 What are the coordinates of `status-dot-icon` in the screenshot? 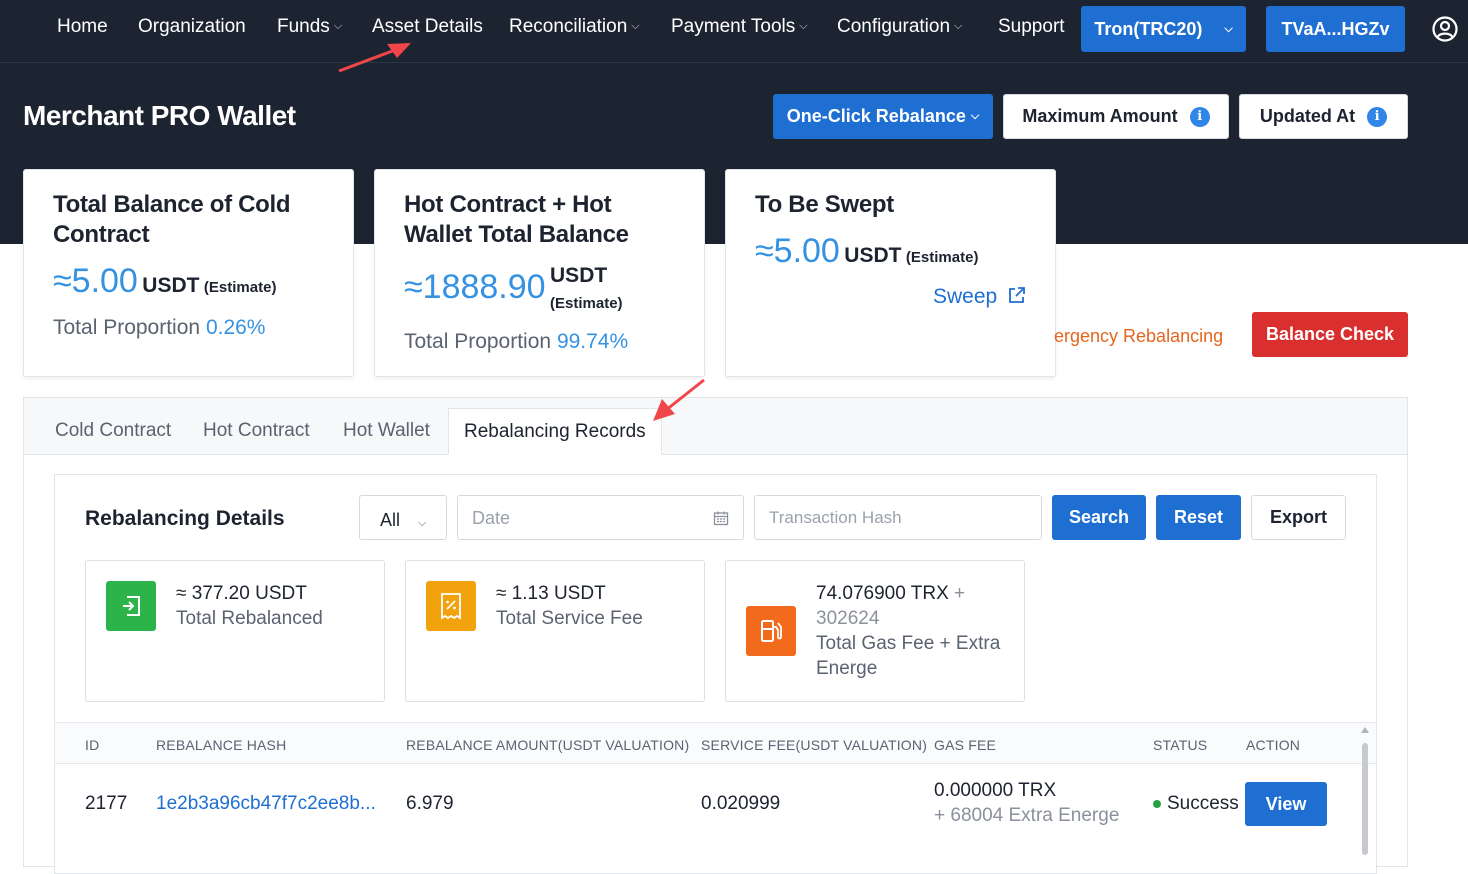 It's located at (1157, 803).